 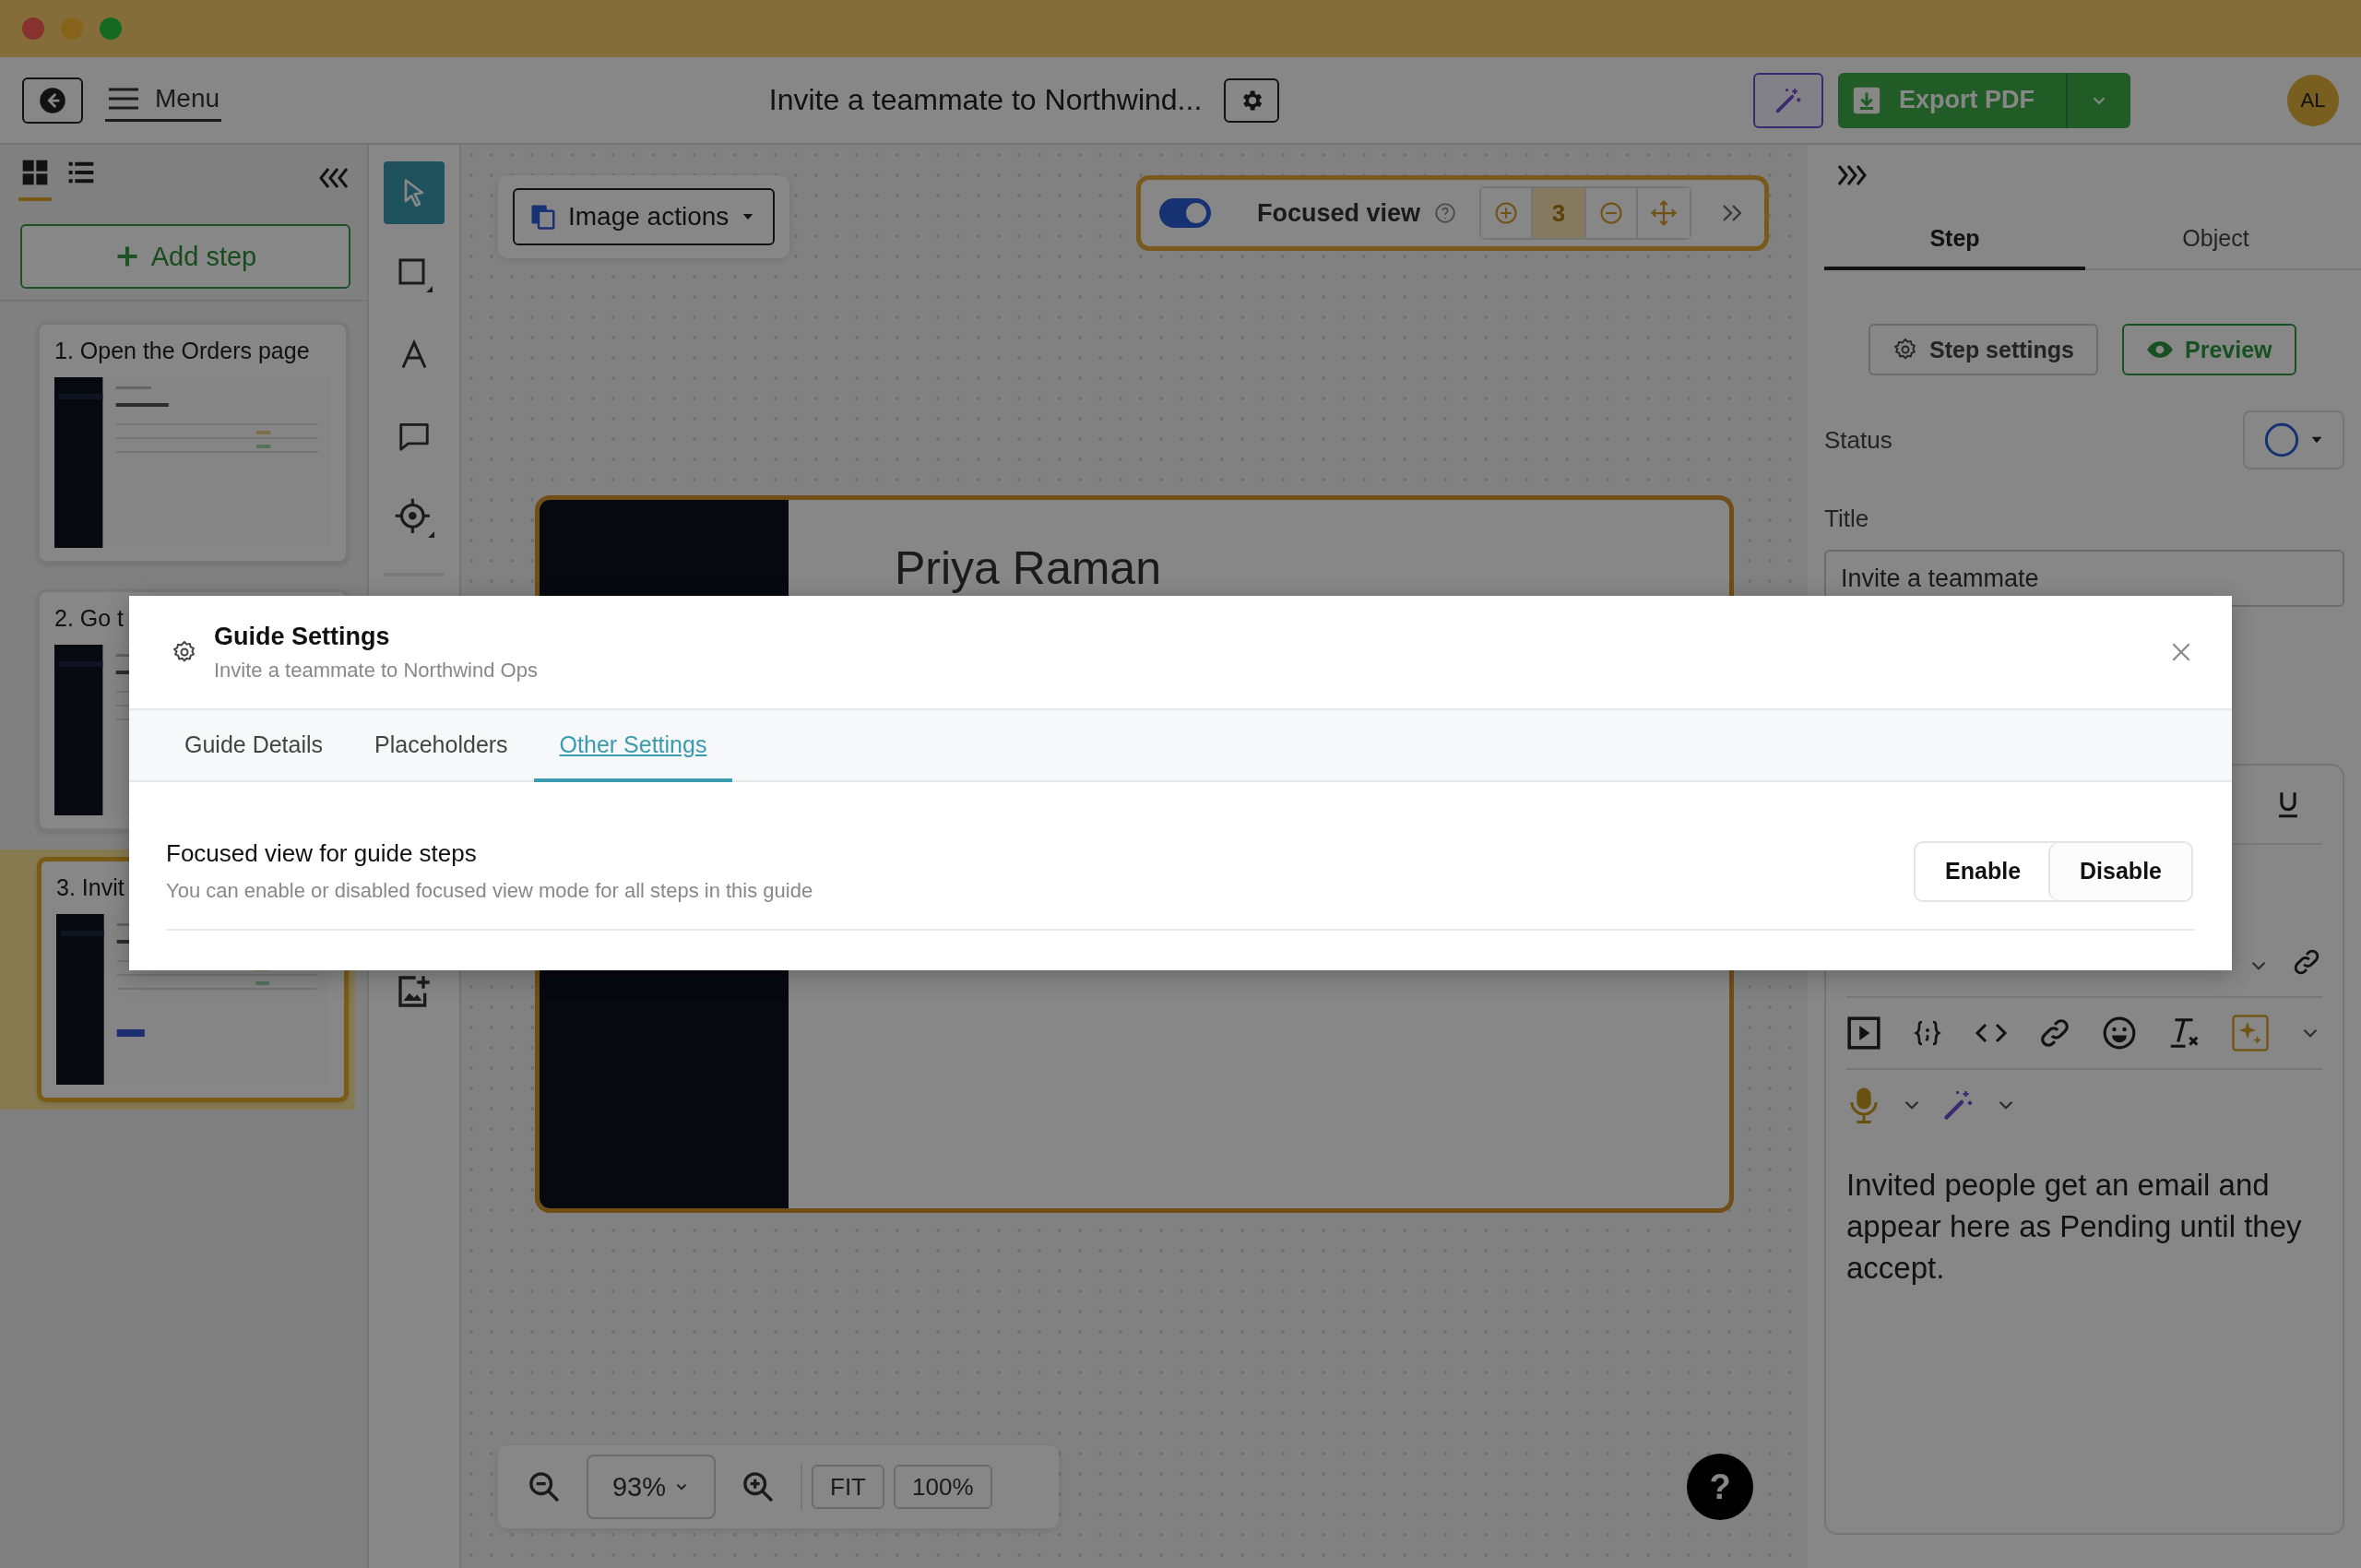 What do you see at coordinates (163, 100) in the screenshot?
I see `menu-button: Menu` at bounding box center [163, 100].